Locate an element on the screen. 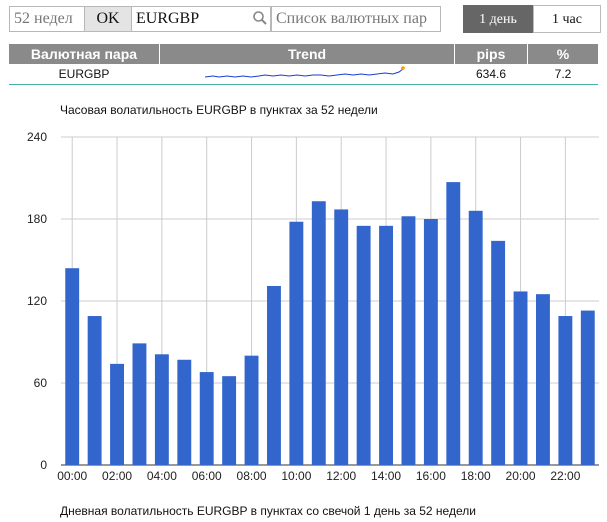  row-pair: EURGBP is located at coordinates (84, 74).